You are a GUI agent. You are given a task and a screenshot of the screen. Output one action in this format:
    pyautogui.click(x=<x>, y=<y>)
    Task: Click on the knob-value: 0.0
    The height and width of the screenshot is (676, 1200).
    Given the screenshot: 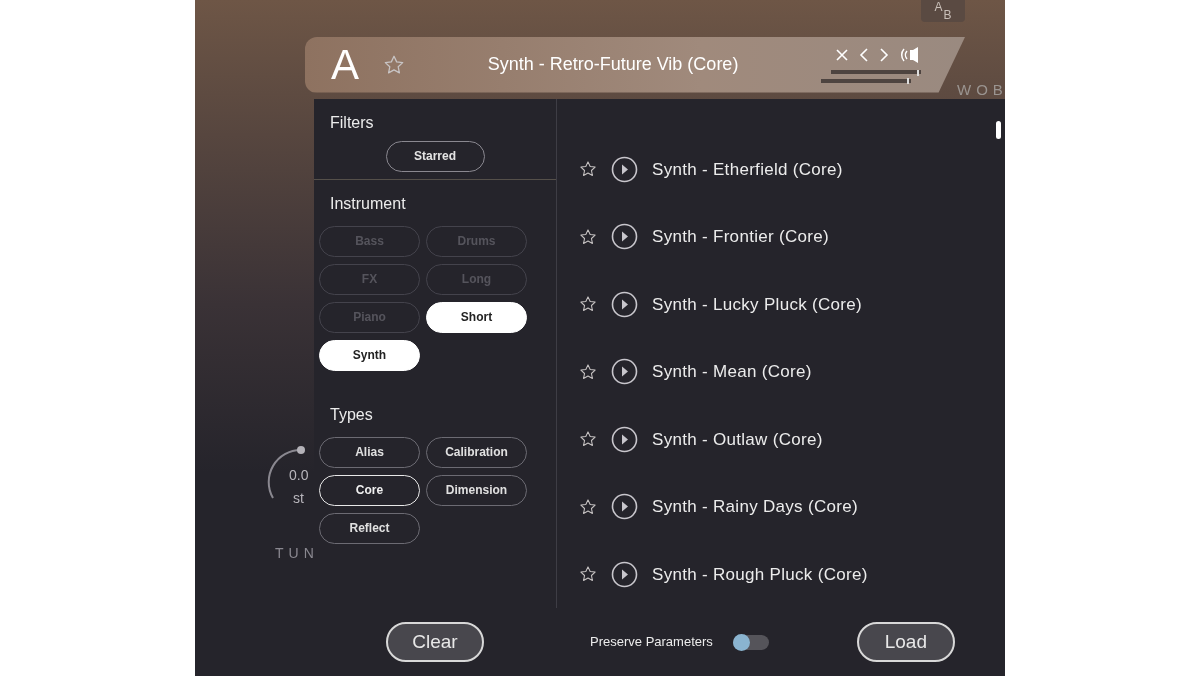 What is the action you would take?
    pyautogui.click(x=299, y=475)
    